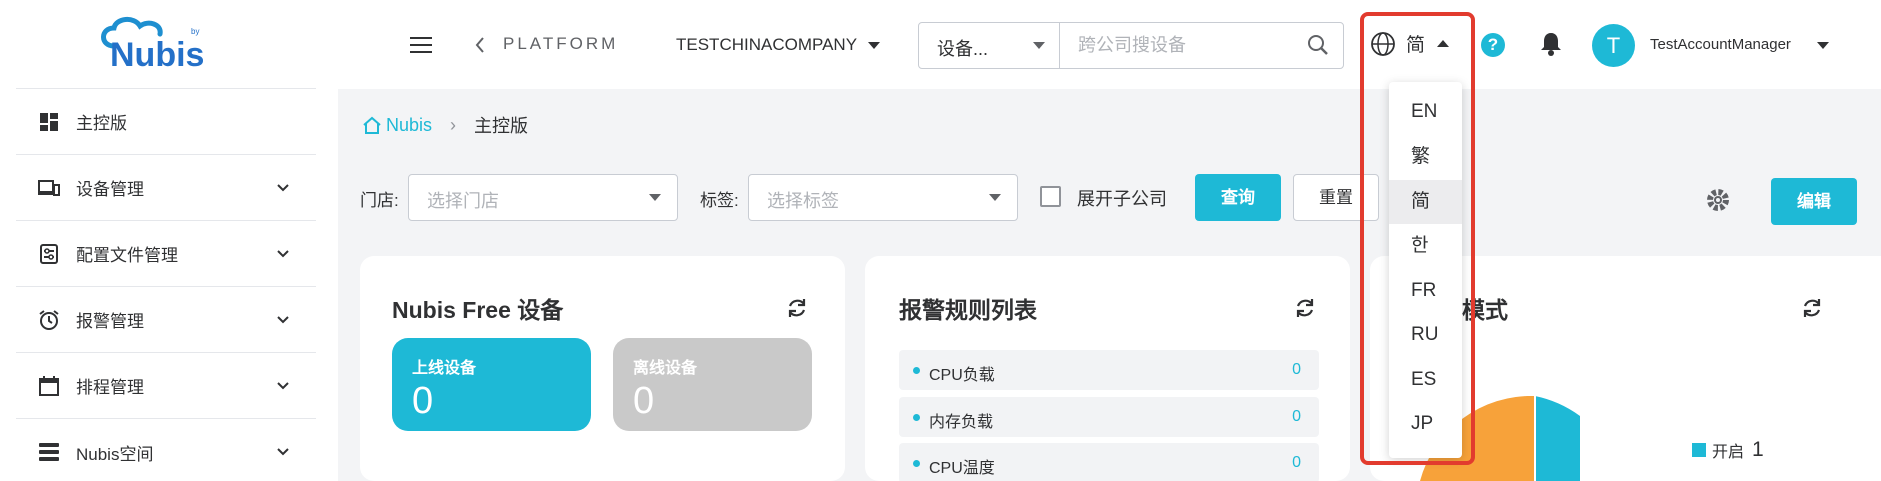 This screenshot has width=1881, height=481. Describe the element at coordinates (157, 54) in the screenshot. I see `svg-text: Nubis` at that location.